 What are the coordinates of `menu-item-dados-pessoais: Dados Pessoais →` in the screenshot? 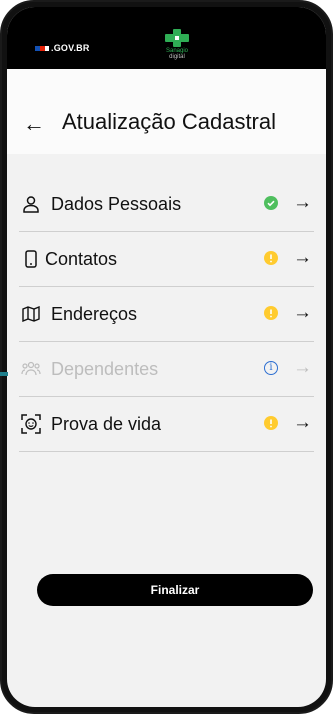 It's located at (166, 204).